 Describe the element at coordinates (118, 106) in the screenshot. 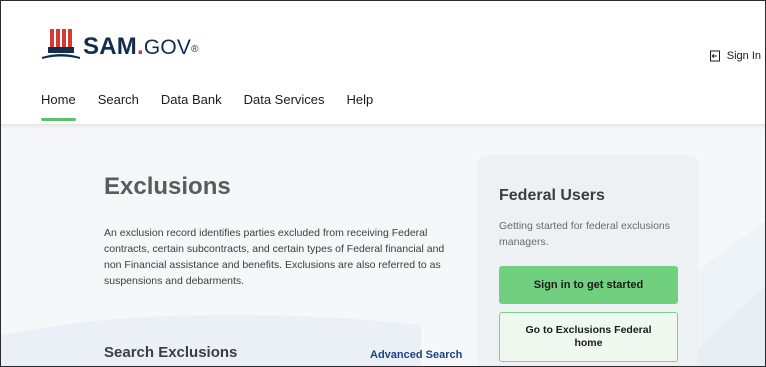

I see `nav-item-search: Search` at that location.